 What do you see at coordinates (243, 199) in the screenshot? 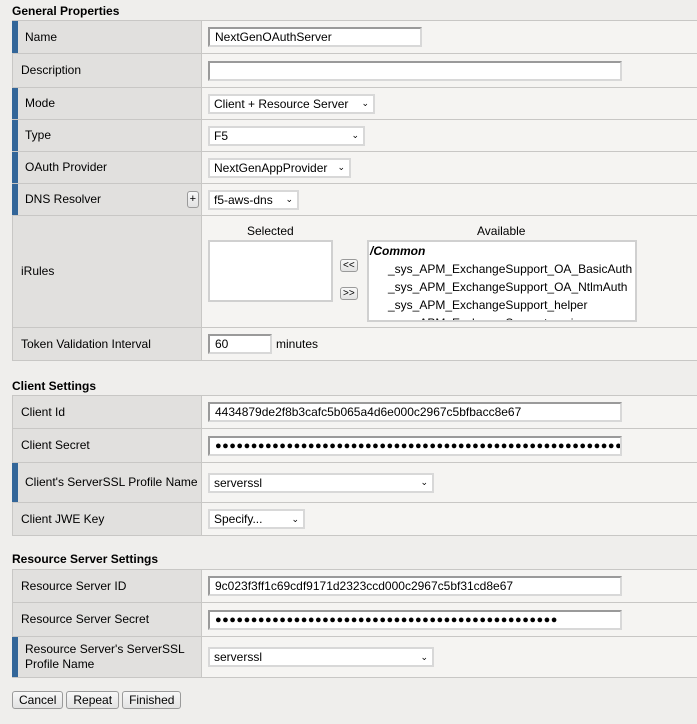
I see `dns-resolver-value: f5-aws-dns` at bounding box center [243, 199].